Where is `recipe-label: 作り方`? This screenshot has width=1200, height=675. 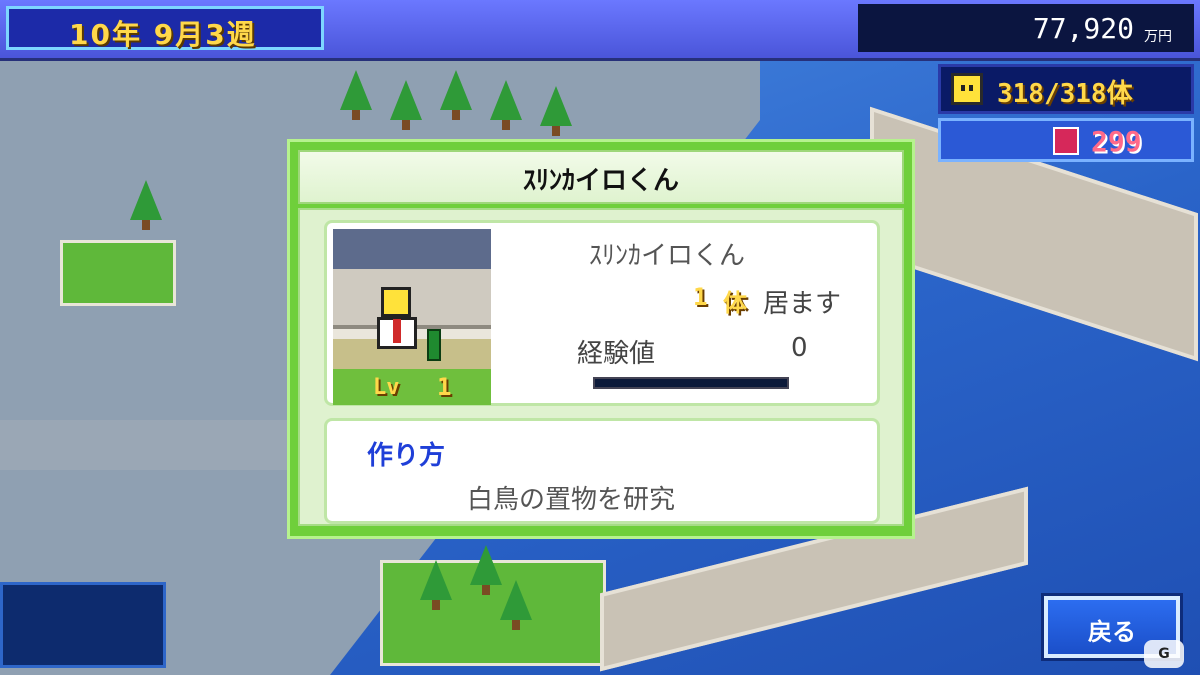 recipe-label: 作り方 is located at coordinates (406, 456).